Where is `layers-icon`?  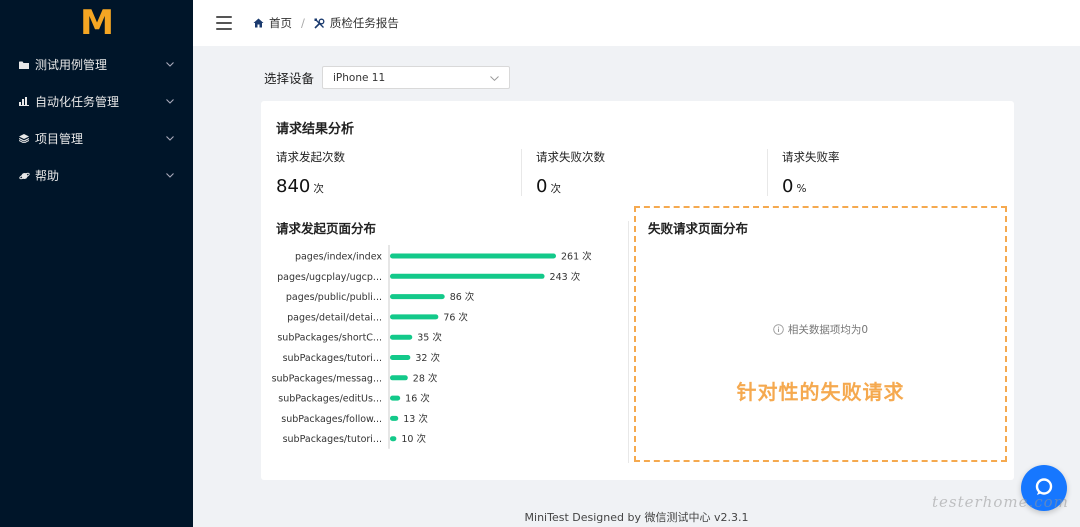 layers-icon is located at coordinates (24, 139).